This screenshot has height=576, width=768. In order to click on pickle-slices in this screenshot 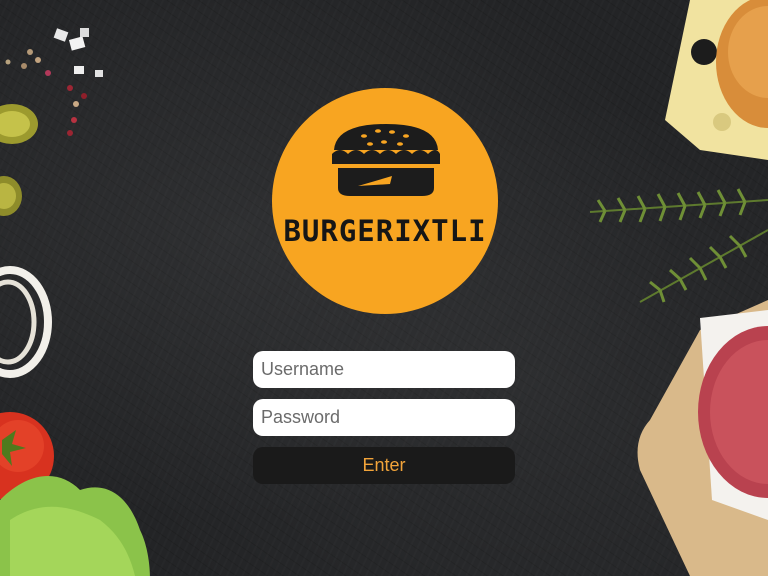, I will do `click(19, 160)`.